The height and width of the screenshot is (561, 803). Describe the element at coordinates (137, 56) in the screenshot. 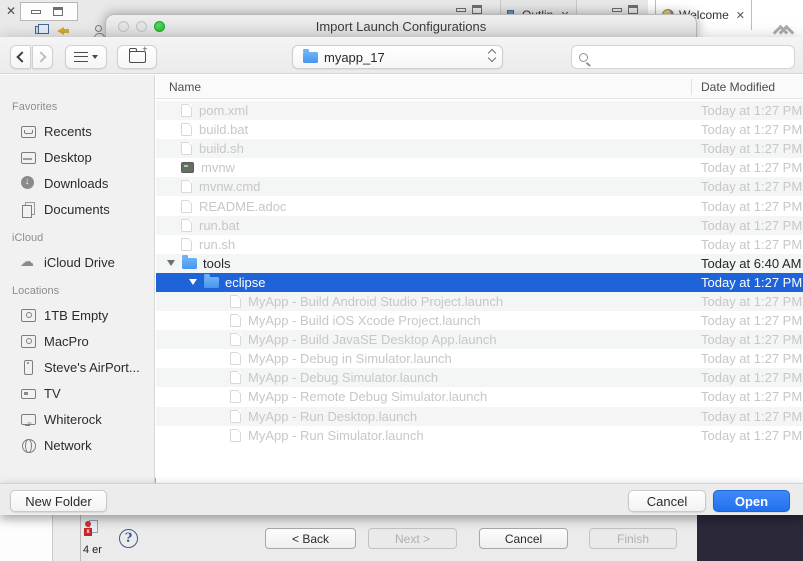

I see `new-folder-toolbar-button` at that location.